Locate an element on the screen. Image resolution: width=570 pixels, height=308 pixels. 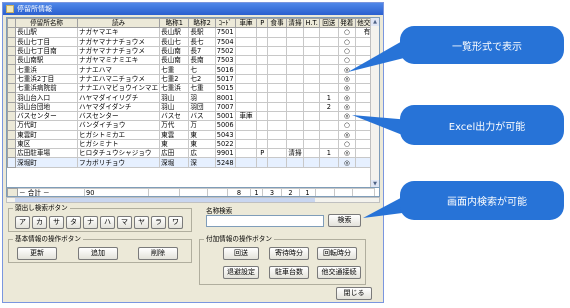
callout-excel-export: Excel出力が可能 is located at coordinates (482, 125).